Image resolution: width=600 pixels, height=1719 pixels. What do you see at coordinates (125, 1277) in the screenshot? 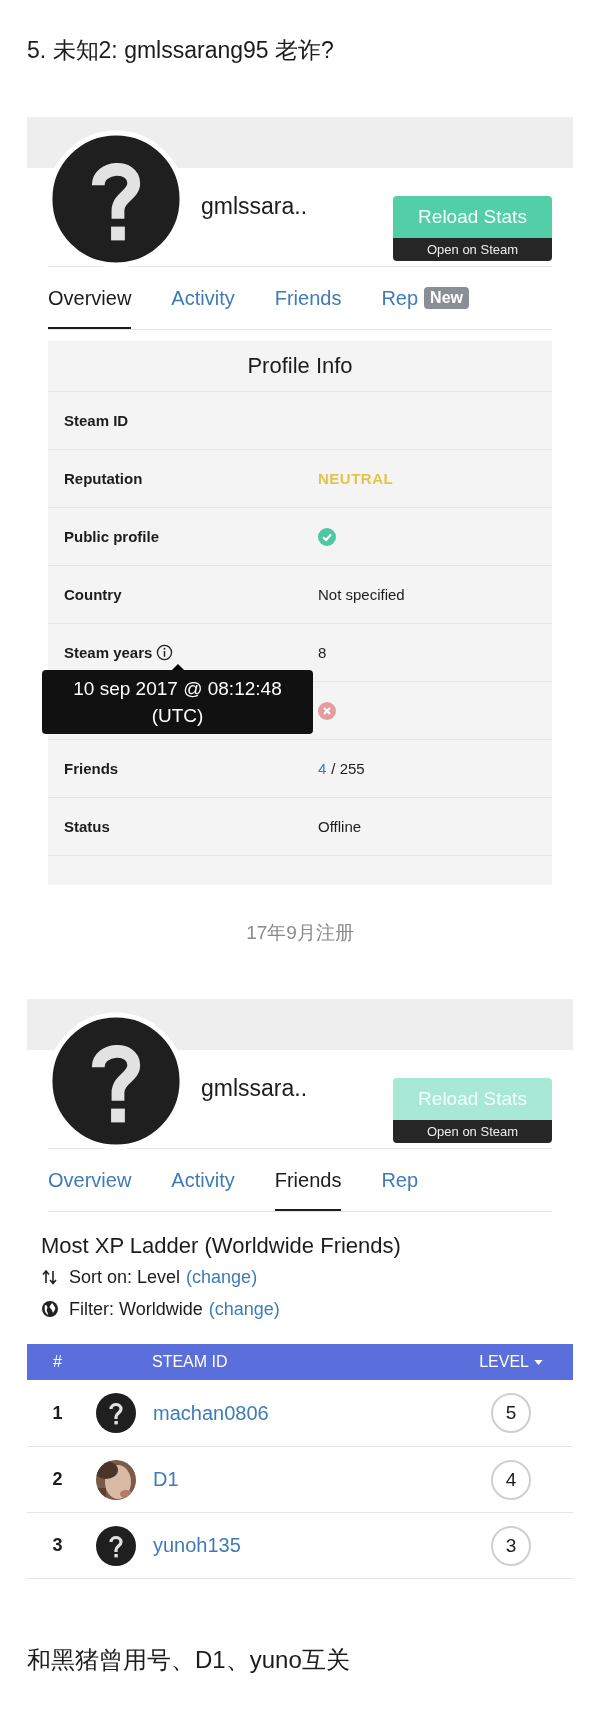
I see `sort-label: Sort on: Level` at bounding box center [125, 1277].